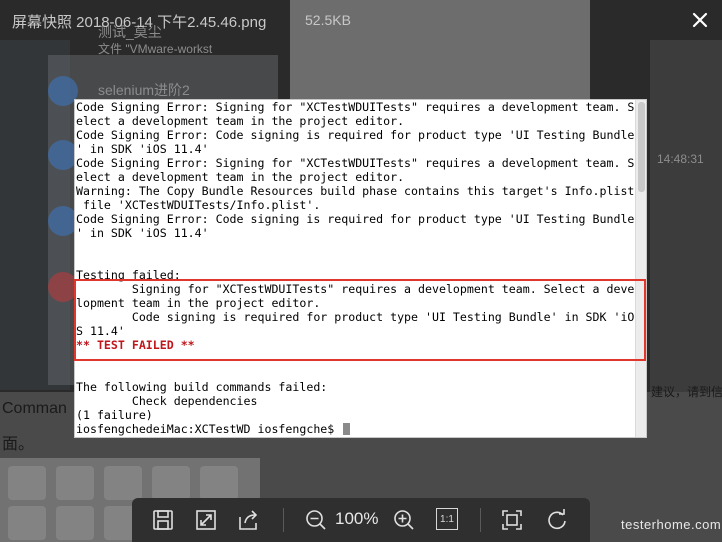 This screenshot has height=542, width=722. What do you see at coordinates (680, 159) in the screenshot?
I see `background-timestamp: 14:48:31` at bounding box center [680, 159].